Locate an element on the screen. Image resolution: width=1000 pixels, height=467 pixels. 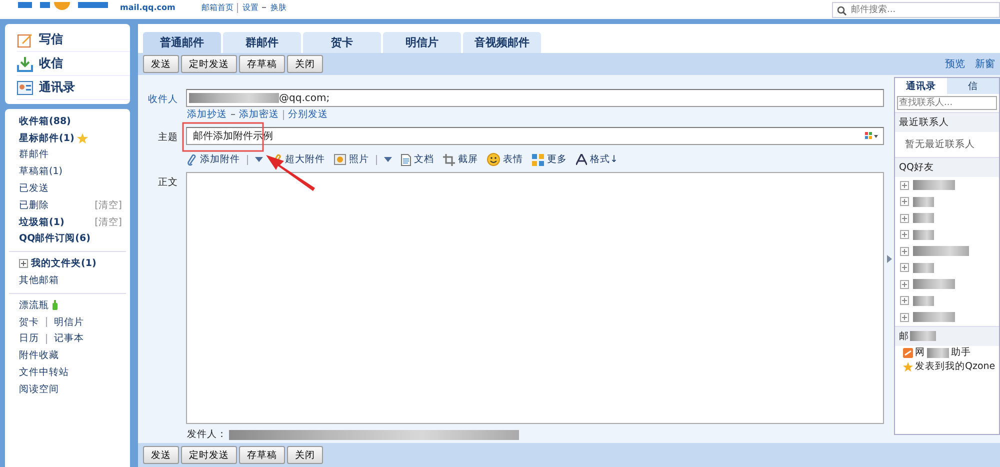
folder-link: 星标邮件(1) is located at coordinates (46, 138).